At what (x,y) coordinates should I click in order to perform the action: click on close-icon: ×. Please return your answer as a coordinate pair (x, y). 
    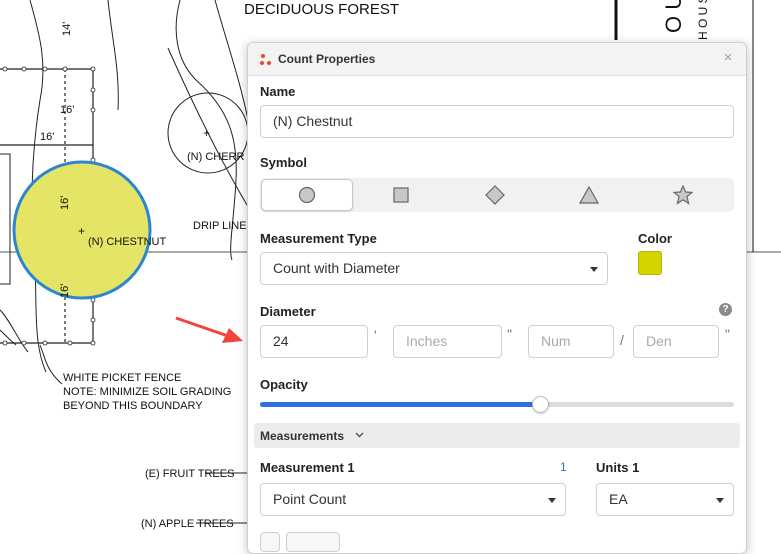
    Looking at the image, I should click on (728, 58).